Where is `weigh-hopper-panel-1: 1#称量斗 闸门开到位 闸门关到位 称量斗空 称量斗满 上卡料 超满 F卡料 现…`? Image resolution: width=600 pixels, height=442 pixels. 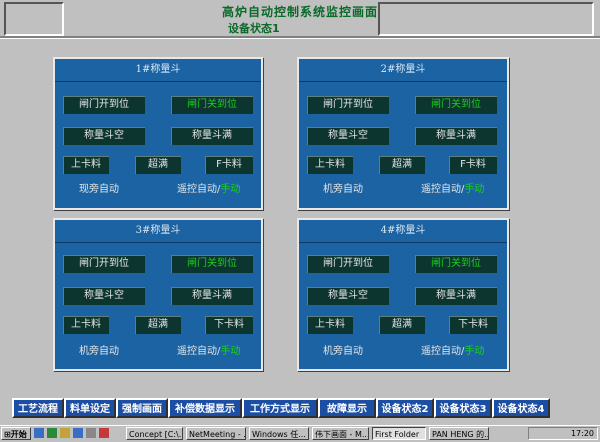
weigh-hopper-panel-1: 1#称量斗 闸门开到位 闸门关到位 称量斗空 称量斗满 上卡料 超满 F卡料 现… is located at coordinates (158, 133).